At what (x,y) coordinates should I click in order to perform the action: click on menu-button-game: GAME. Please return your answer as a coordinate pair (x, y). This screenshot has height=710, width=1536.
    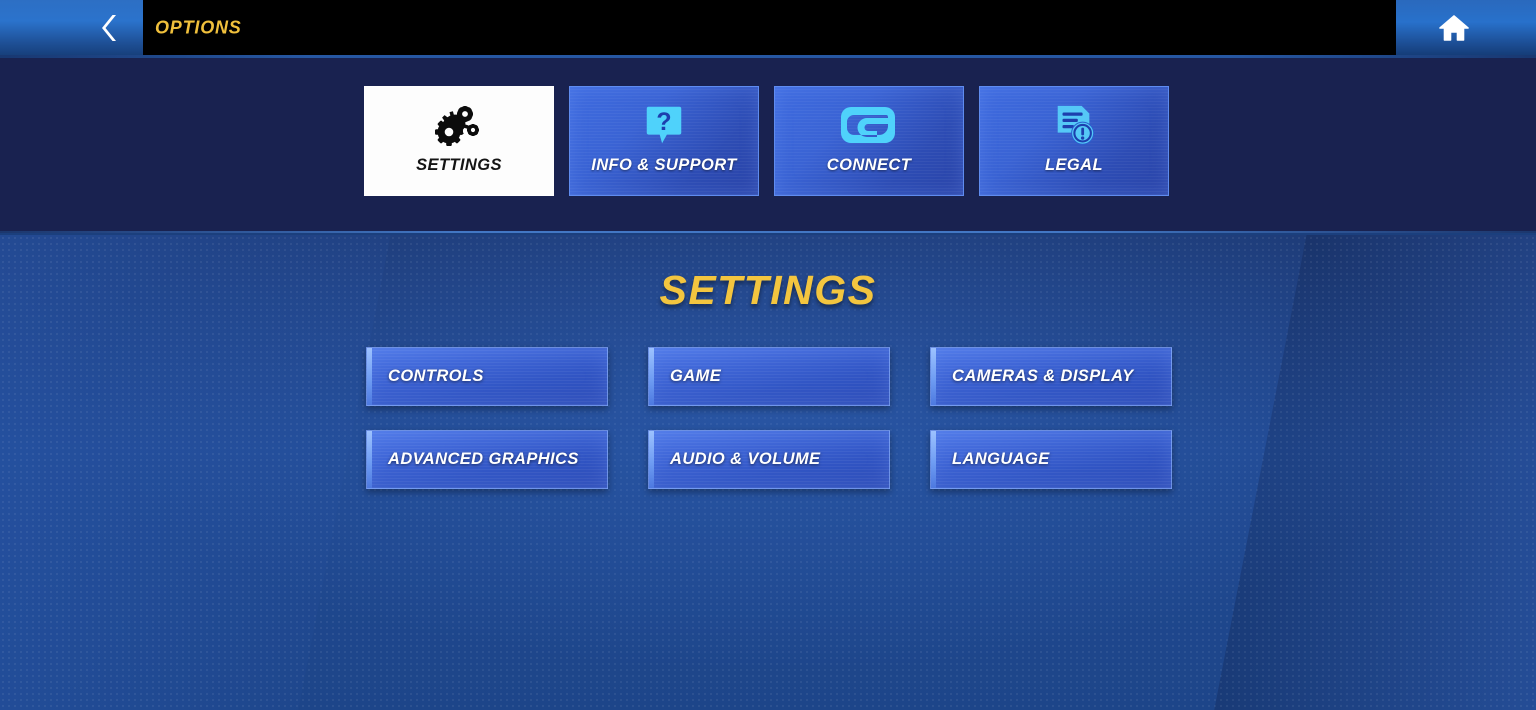
    Looking at the image, I should click on (769, 376).